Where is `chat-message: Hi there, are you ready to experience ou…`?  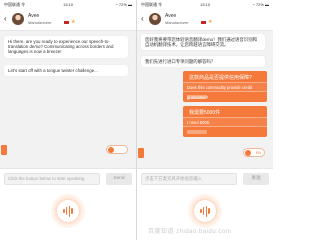 chat-message: Hi there, are you ready to experience ou… is located at coordinates (66, 47).